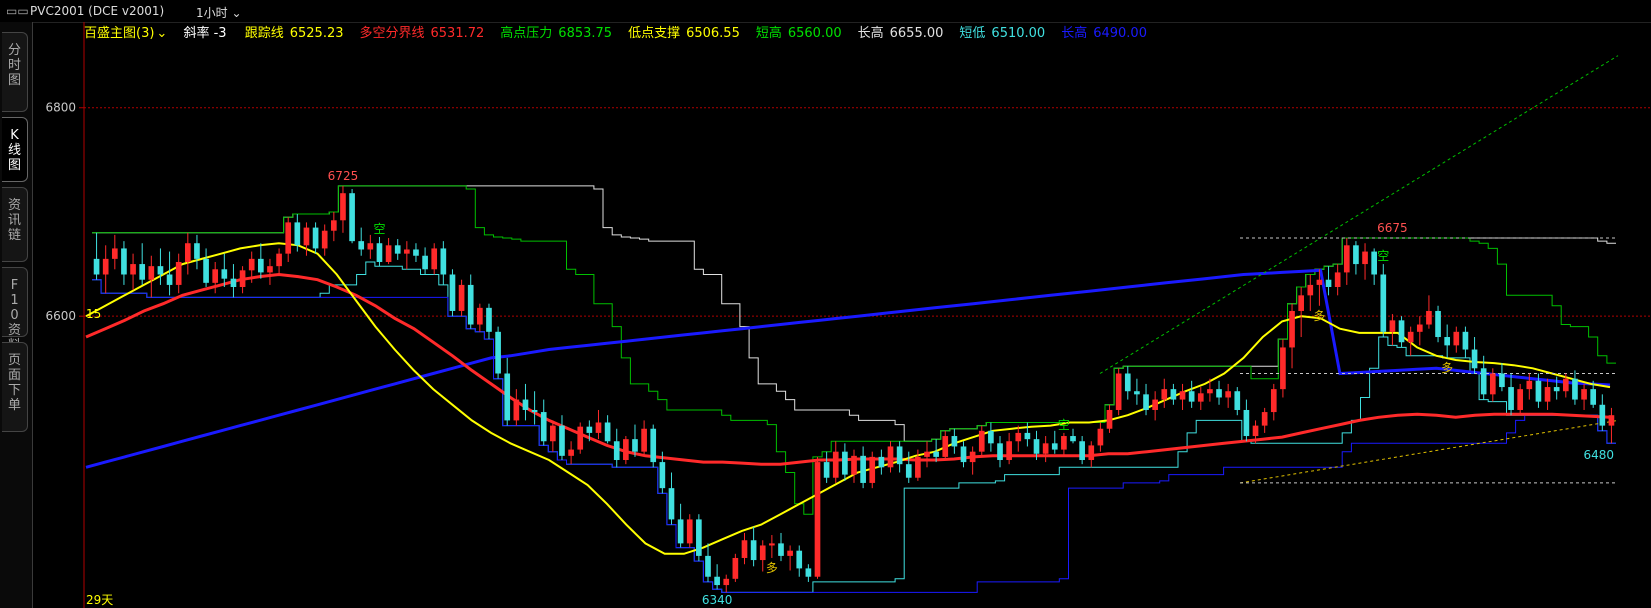 This screenshot has width=1651, height=608. I want to click on period-selector: 1小时 ⌄, so click(219, 12).